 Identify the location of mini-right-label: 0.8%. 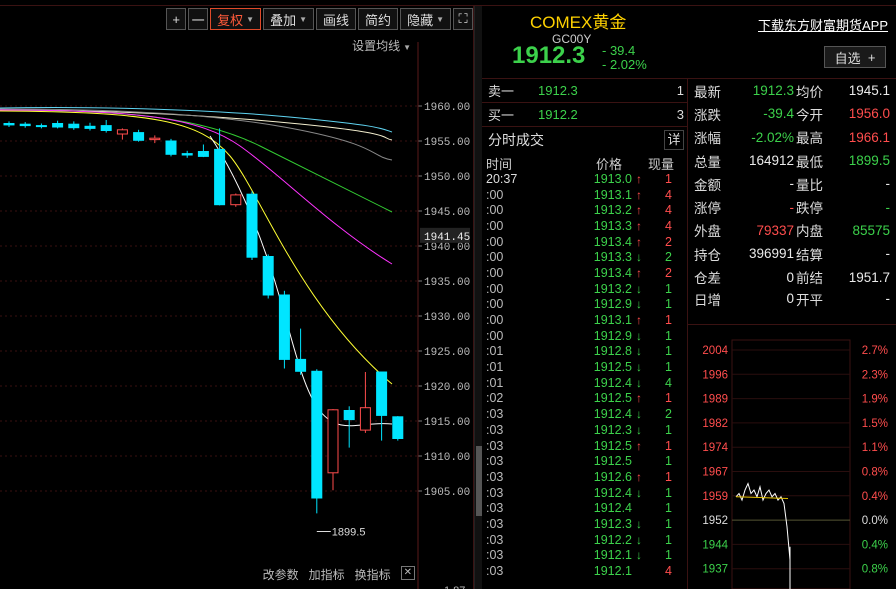
(875, 570).